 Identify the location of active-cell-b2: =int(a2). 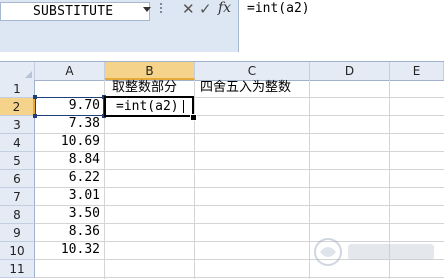
(149, 106).